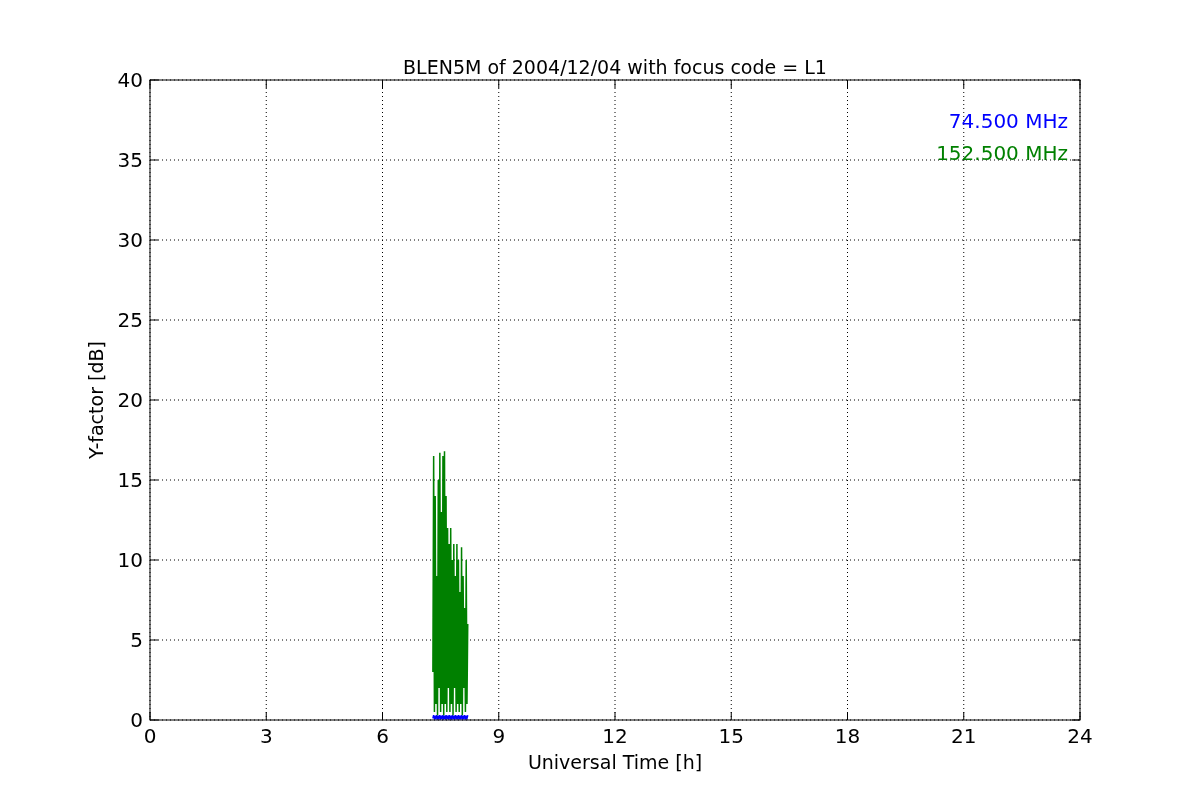 The image size is (1200, 800). Describe the element at coordinates (615, 67) in the screenshot. I see `chart-title: BLEN5M of 2004/12/04 with focus code = L1` at that location.